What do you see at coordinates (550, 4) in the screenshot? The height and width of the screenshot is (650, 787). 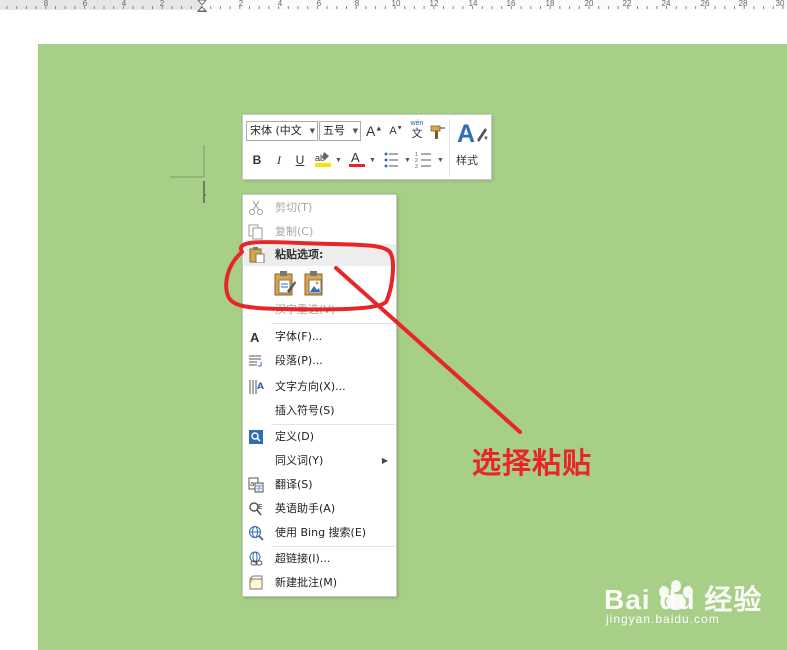 I see `ruler-number: 18` at bounding box center [550, 4].